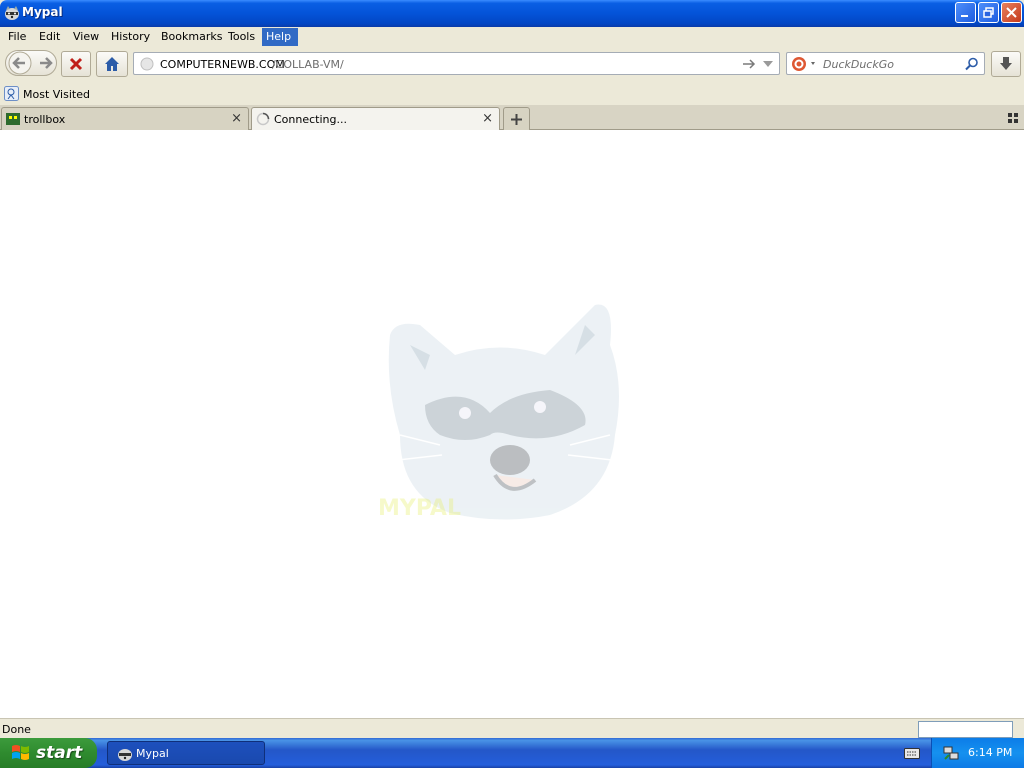 The image size is (1024, 768). Describe the element at coordinates (965, 729) in the screenshot. I see `status-panel` at that location.